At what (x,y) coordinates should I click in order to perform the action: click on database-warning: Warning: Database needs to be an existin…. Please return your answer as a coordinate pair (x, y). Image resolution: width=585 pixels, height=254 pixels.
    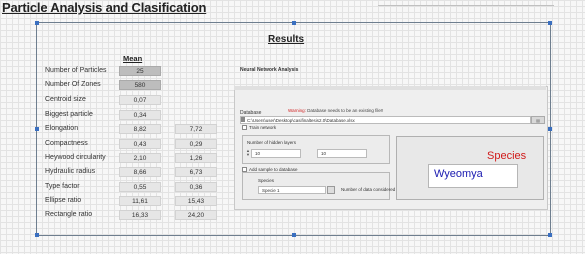
    Looking at the image, I should click on (335, 110).